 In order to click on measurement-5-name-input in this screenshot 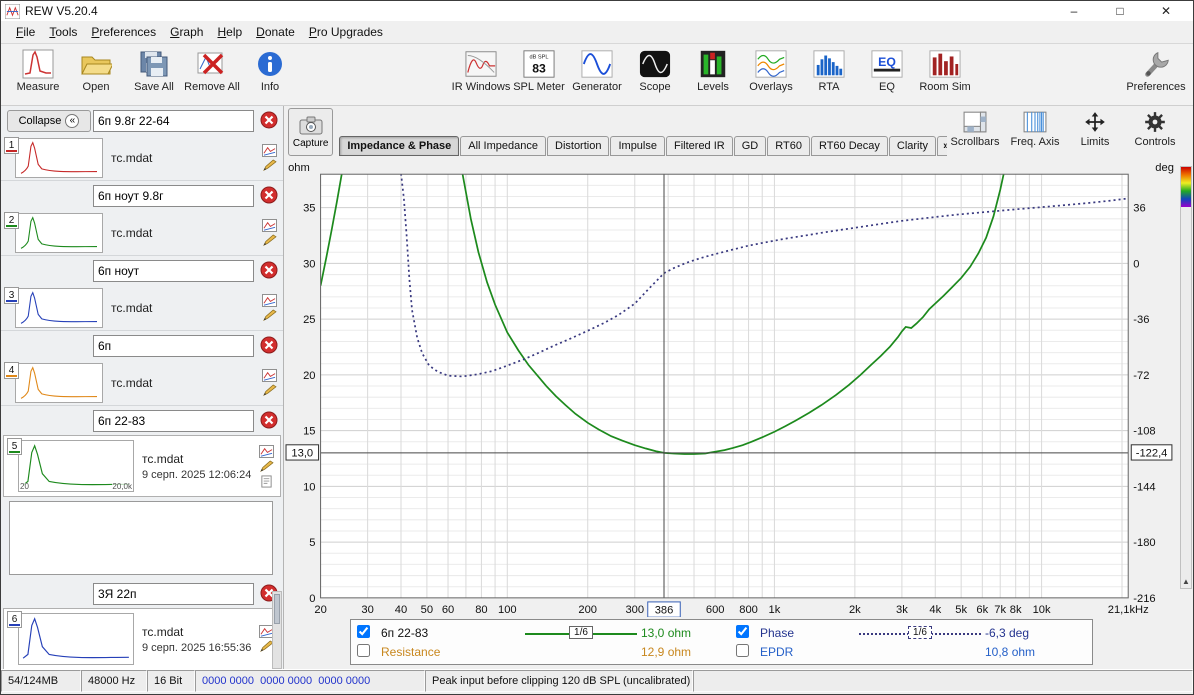, I will do `click(173, 420)`.